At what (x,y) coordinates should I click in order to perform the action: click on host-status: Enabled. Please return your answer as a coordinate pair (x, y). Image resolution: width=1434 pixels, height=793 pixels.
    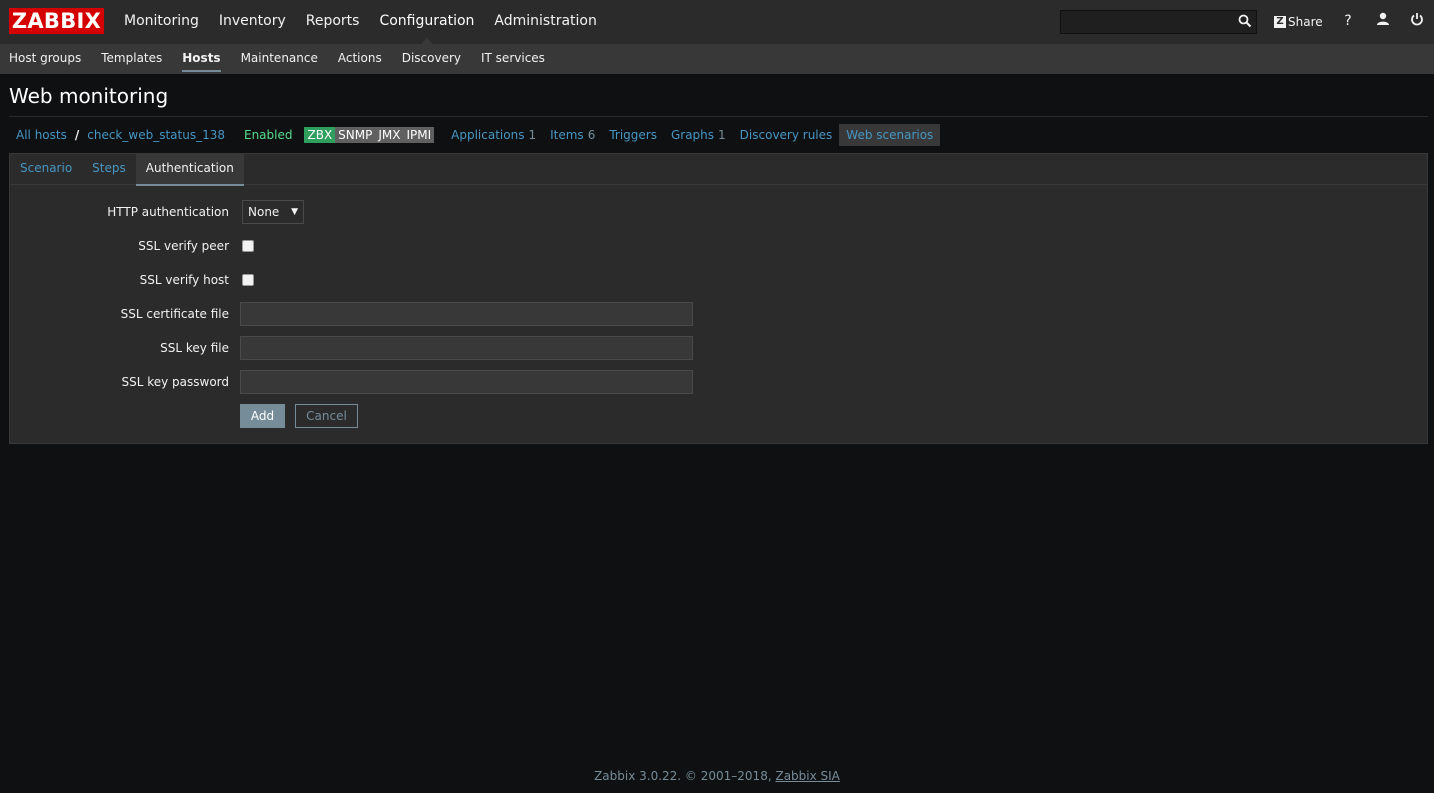
    Looking at the image, I should click on (268, 135).